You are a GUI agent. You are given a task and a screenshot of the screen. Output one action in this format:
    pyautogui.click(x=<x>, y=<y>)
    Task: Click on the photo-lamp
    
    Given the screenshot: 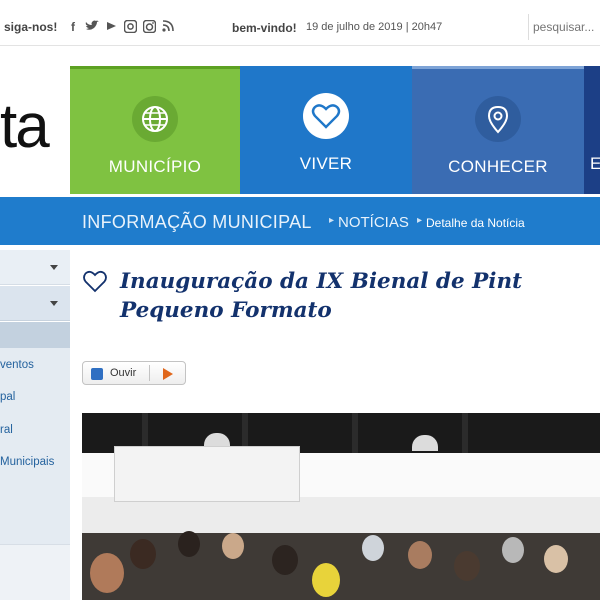 What is the action you would take?
    pyautogui.click(x=425, y=443)
    